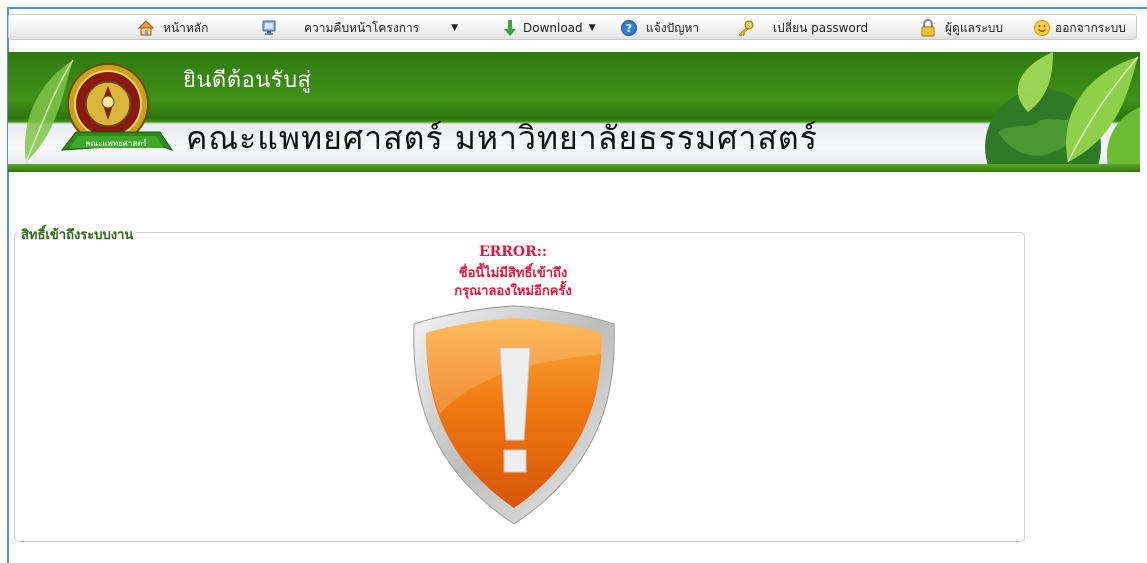 Image resolution: width=1147 pixels, height=563 pixels. Describe the element at coordinates (1090, 27) in the screenshot. I see `menu-logout-label: ออกจากระบบ` at that location.